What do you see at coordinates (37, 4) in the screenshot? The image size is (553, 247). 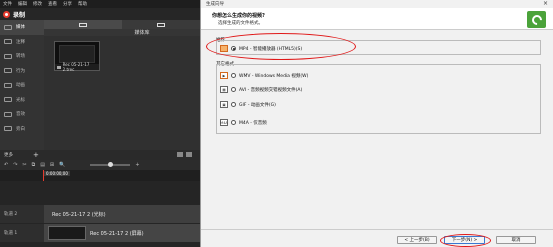 I see `menu-modify: 修改` at bounding box center [37, 4].